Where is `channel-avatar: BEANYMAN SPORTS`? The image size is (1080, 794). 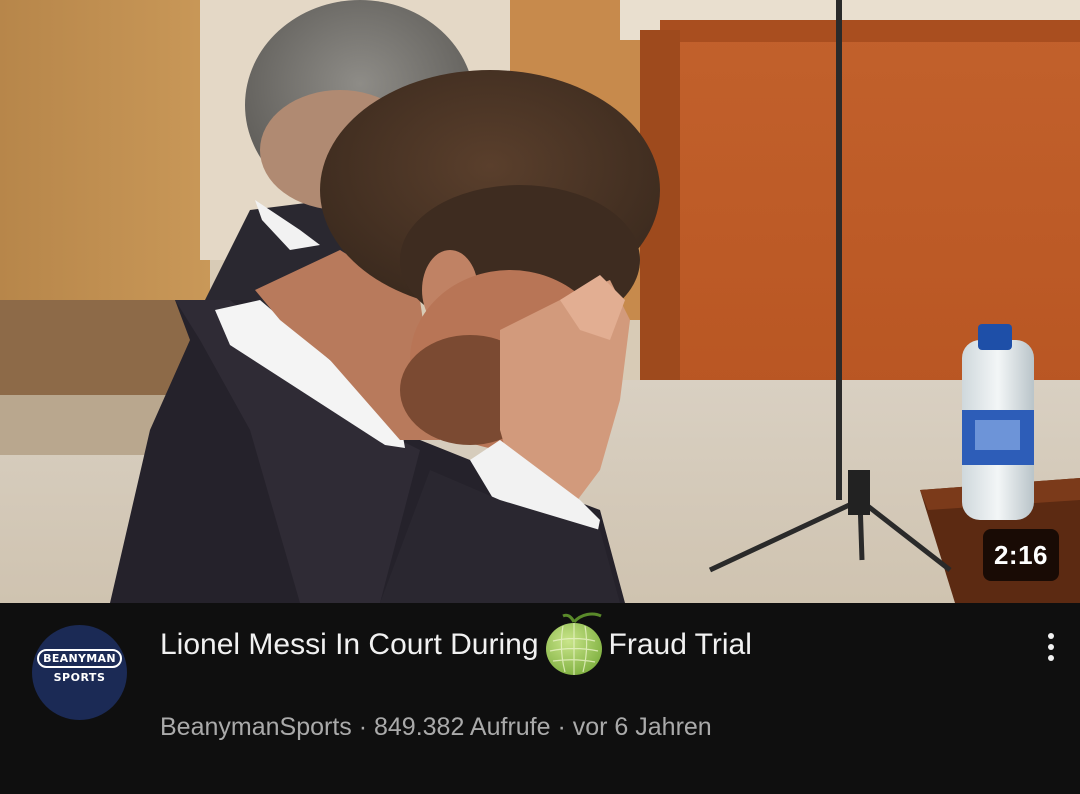
channel-avatar: BEANYMAN SPORTS is located at coordinates (79, 672).